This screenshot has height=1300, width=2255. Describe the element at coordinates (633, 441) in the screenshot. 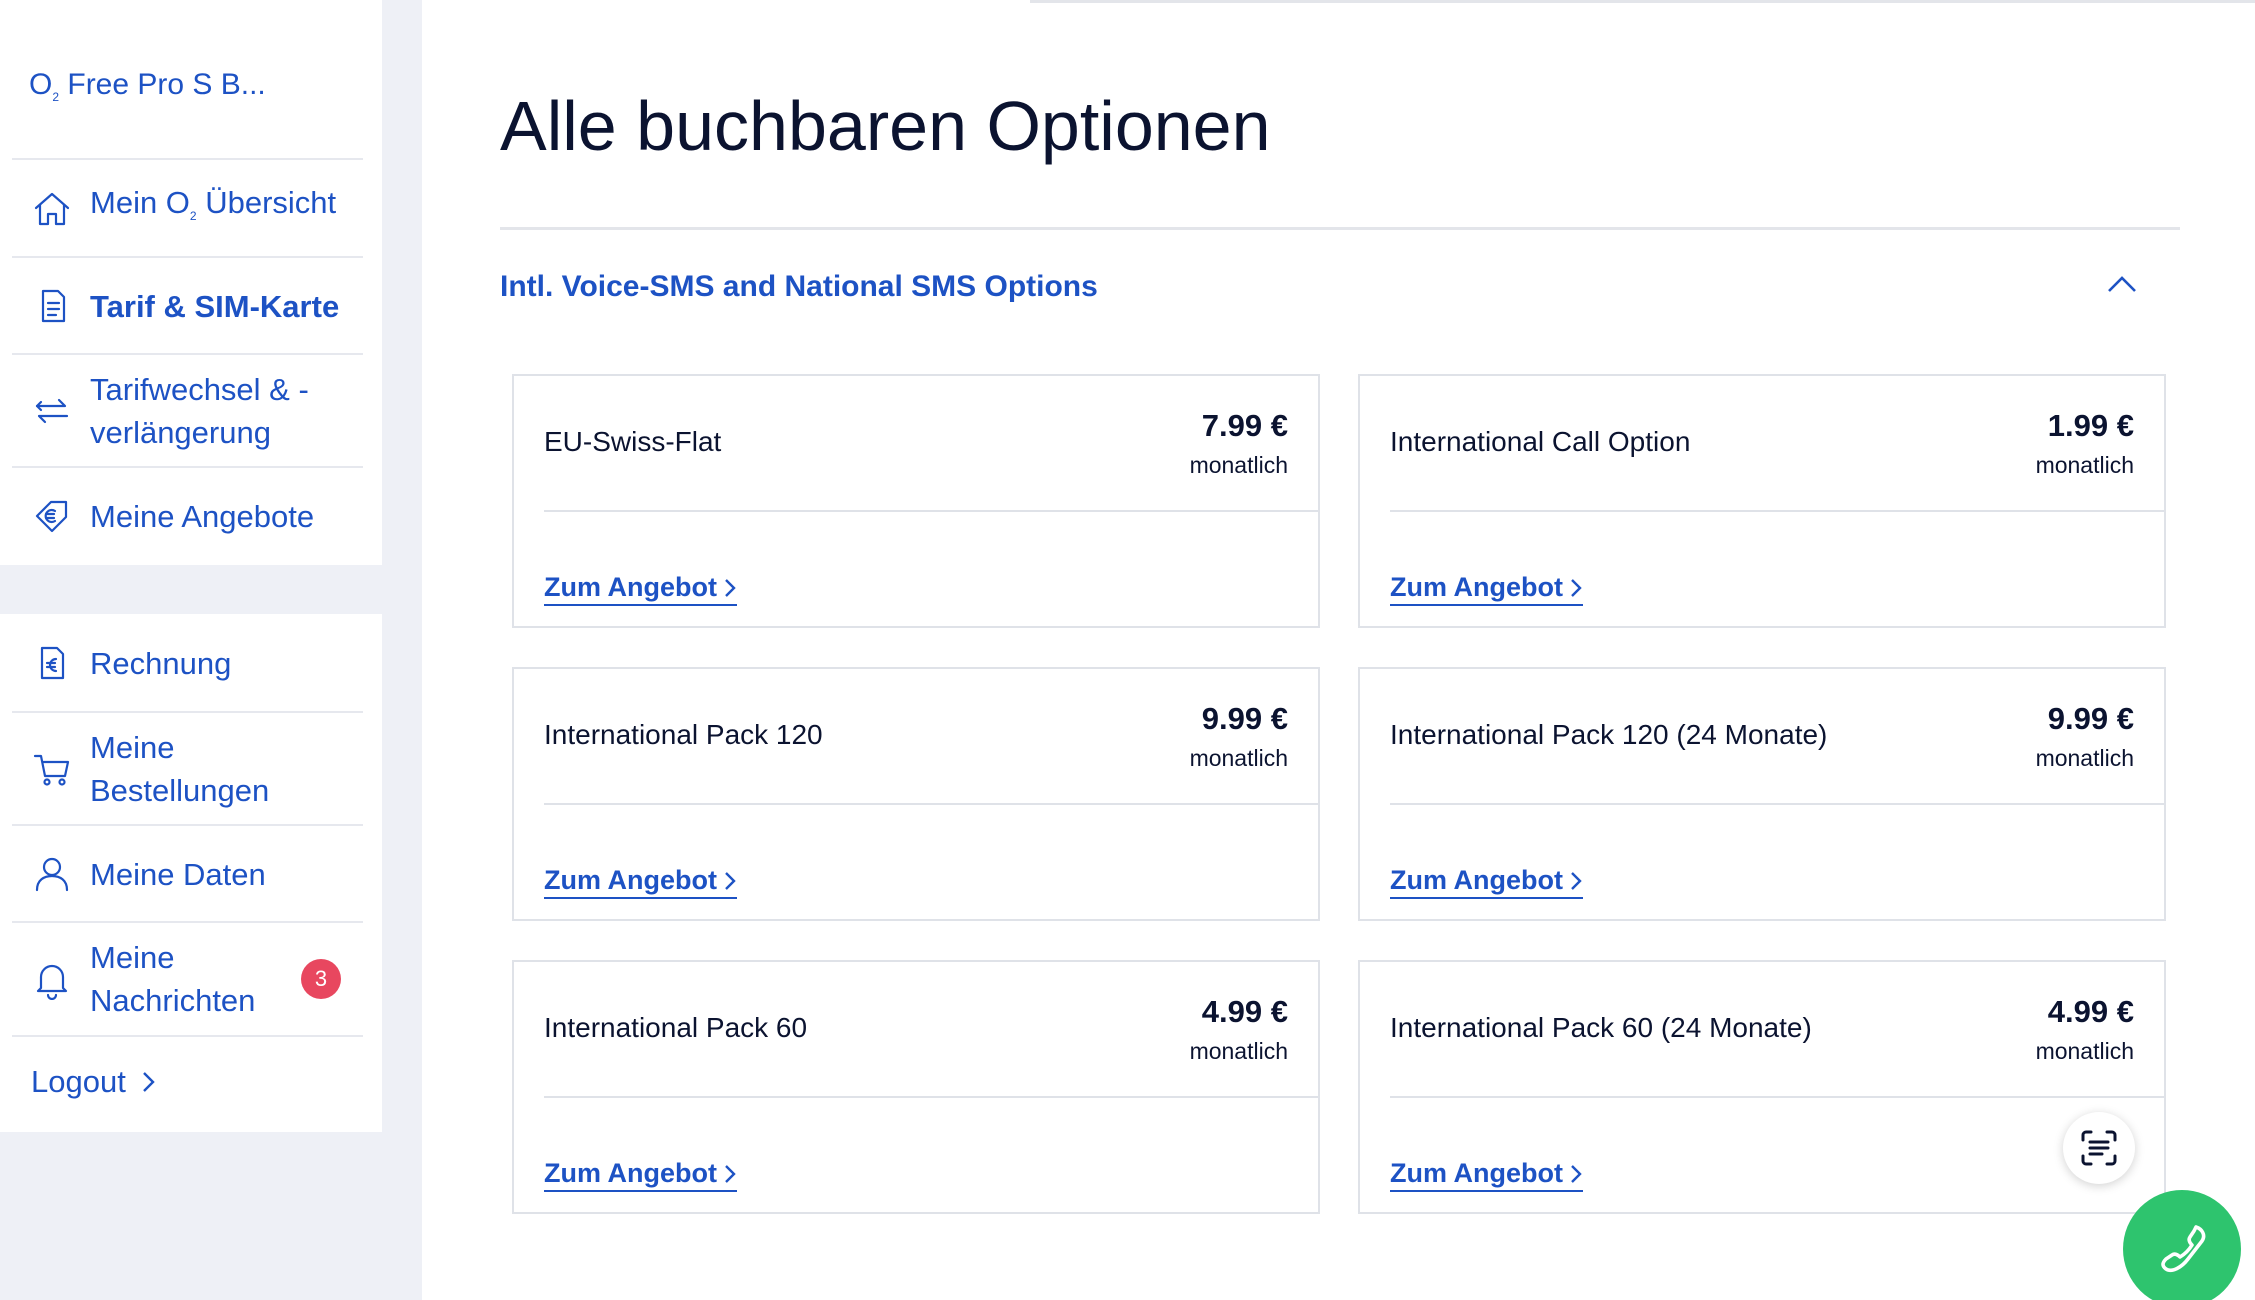

I see `offer-name: EU-Swiss-Flat` at that location.